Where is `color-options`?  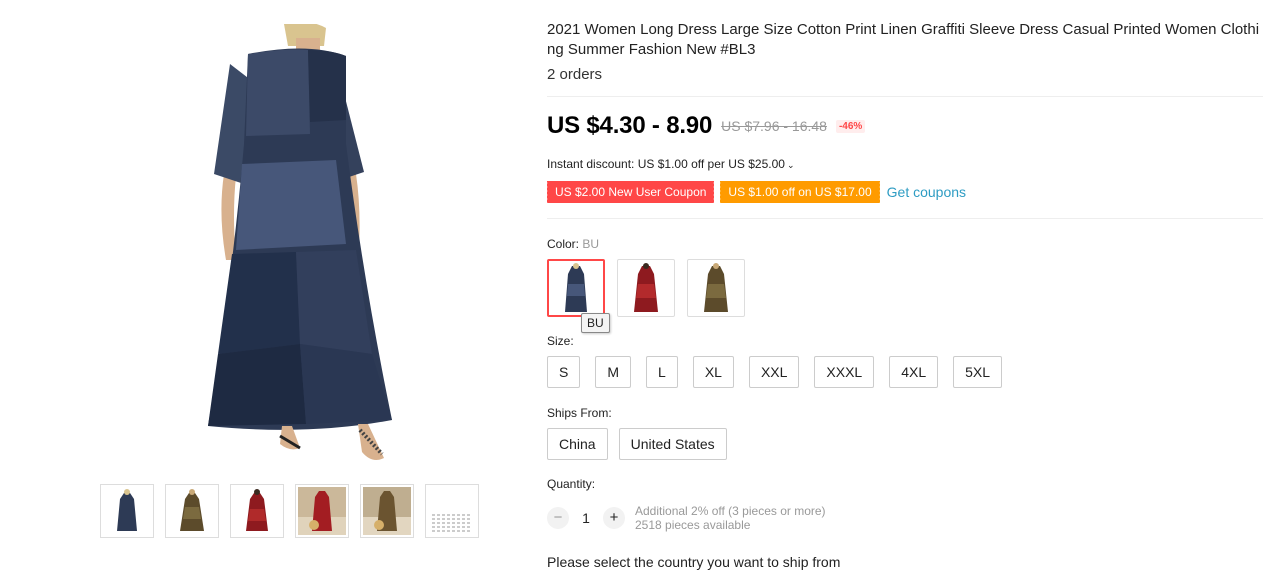 color-options is located at coordinates (646, 288).